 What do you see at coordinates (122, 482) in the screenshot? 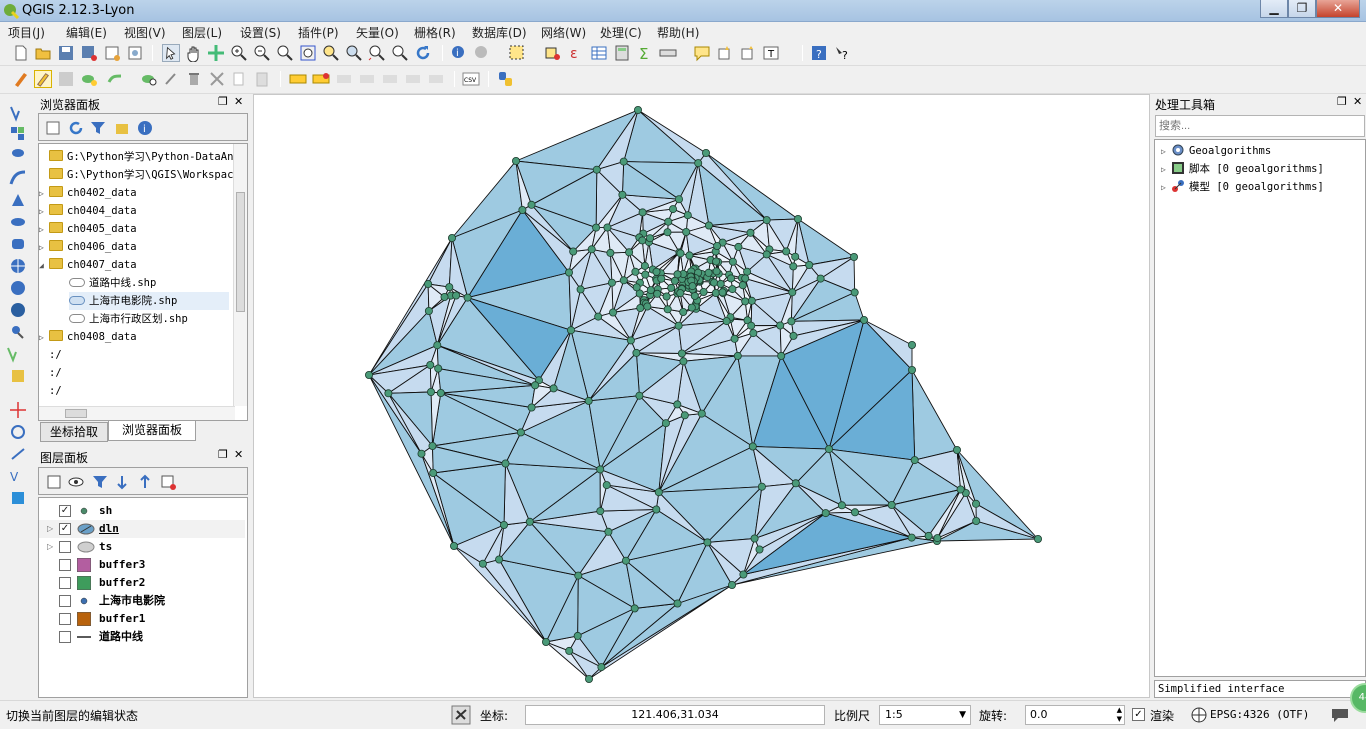
I see `expand-all-icon` at bounding box center [122, 482].